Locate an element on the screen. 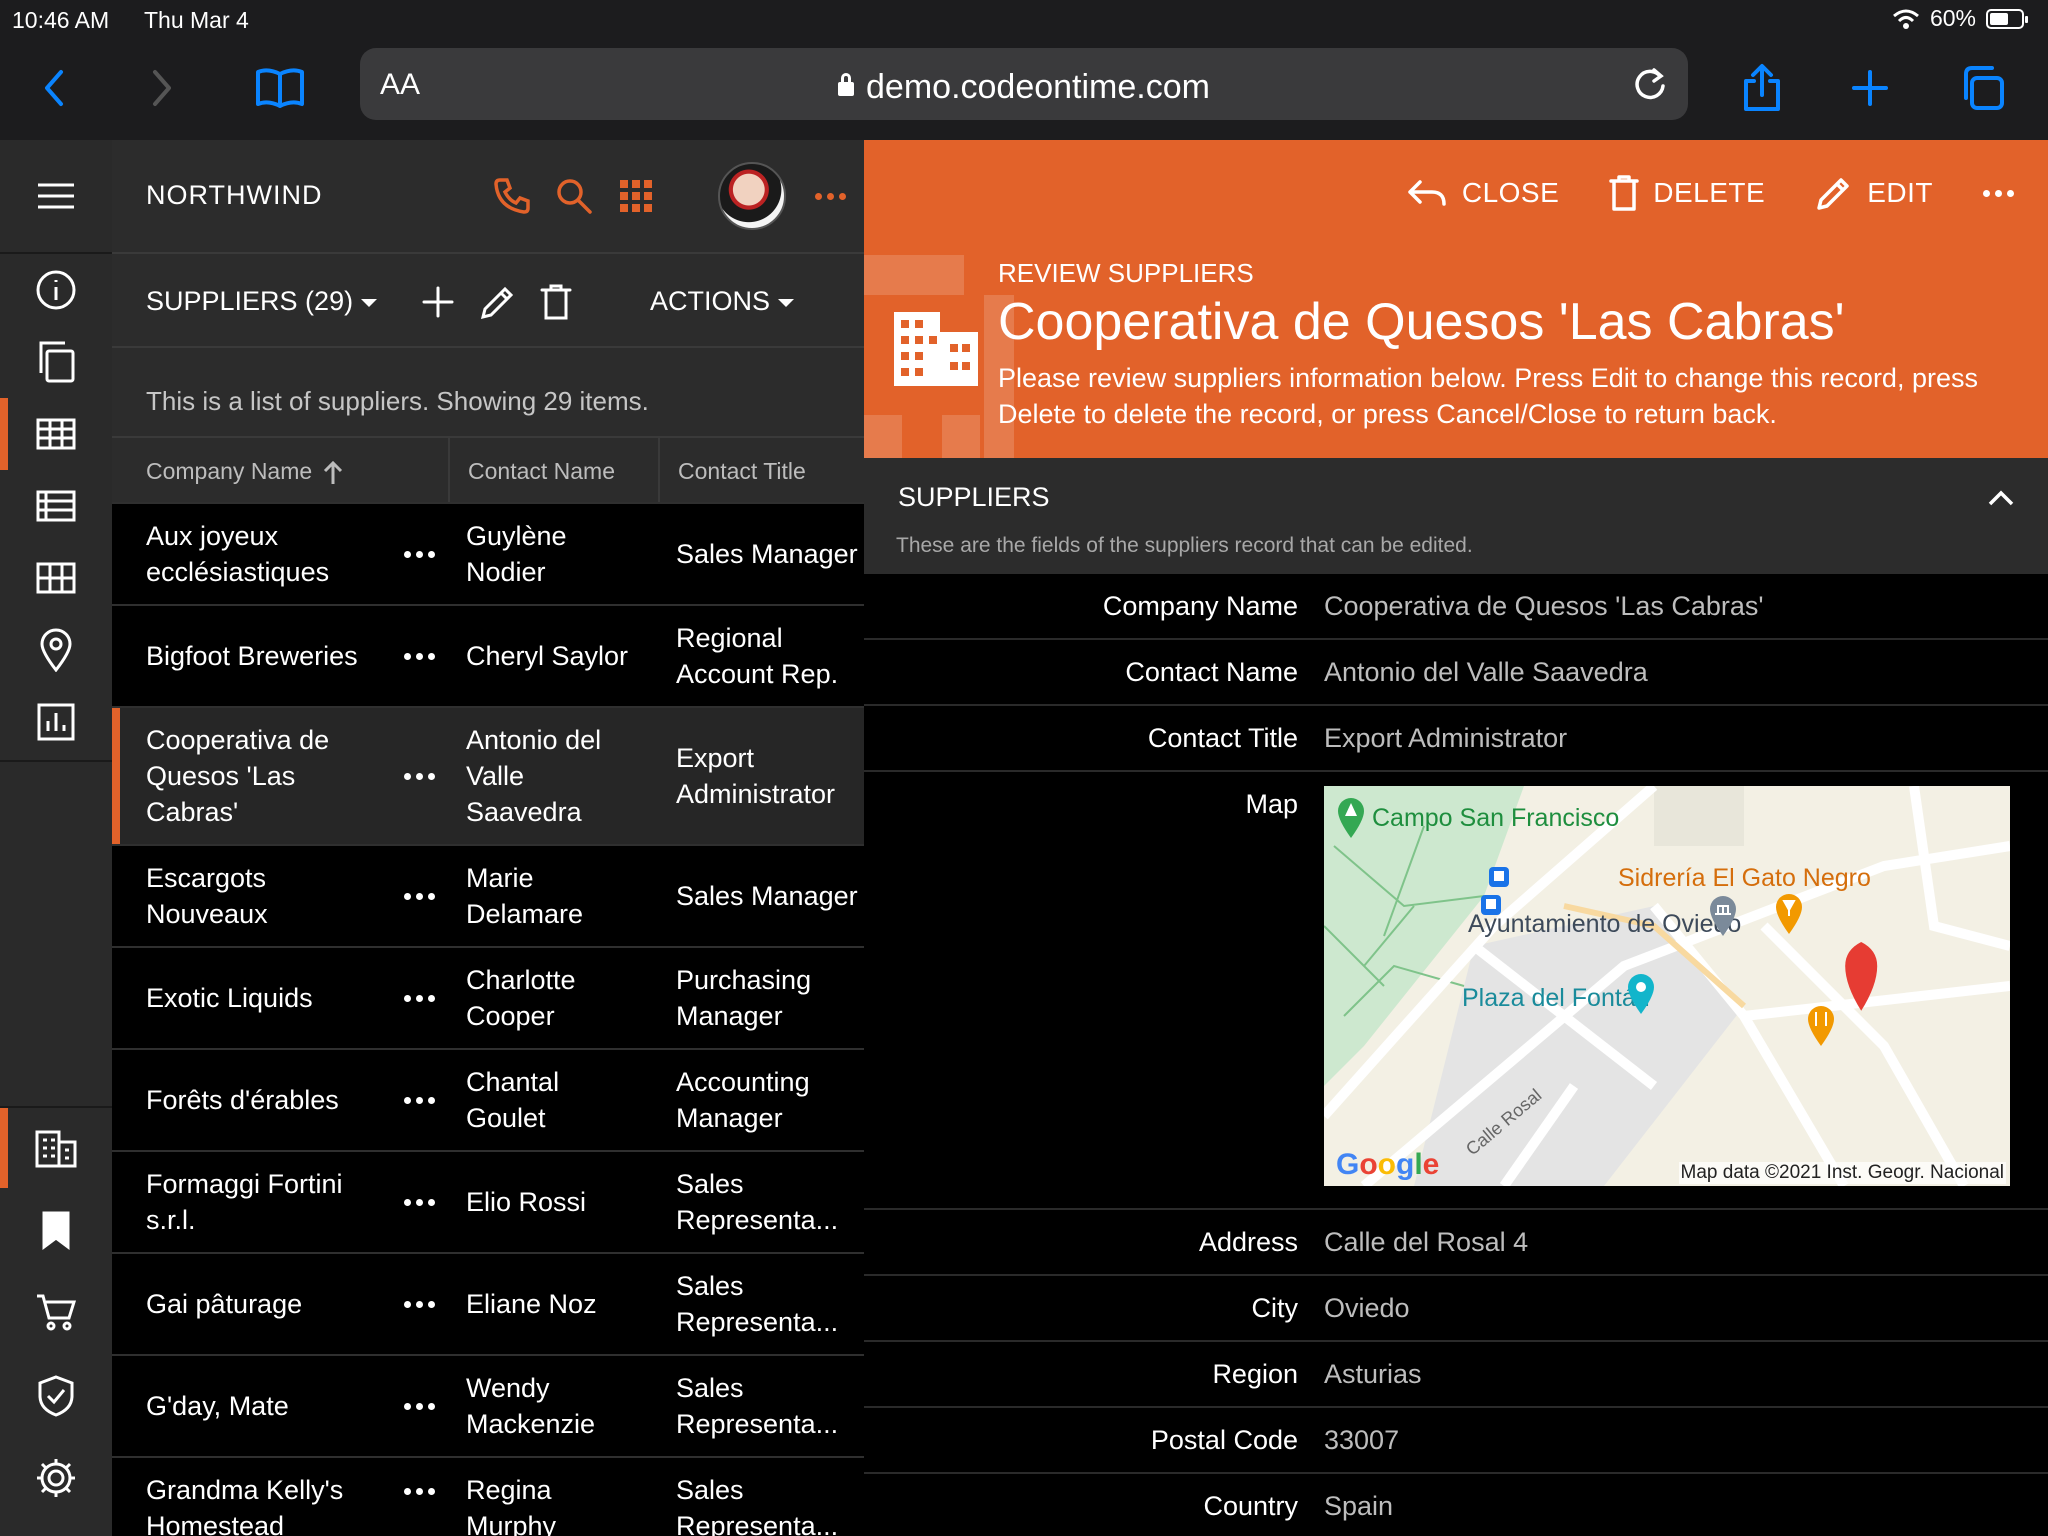  bookmarks-button is located at coordinates (280, 88).